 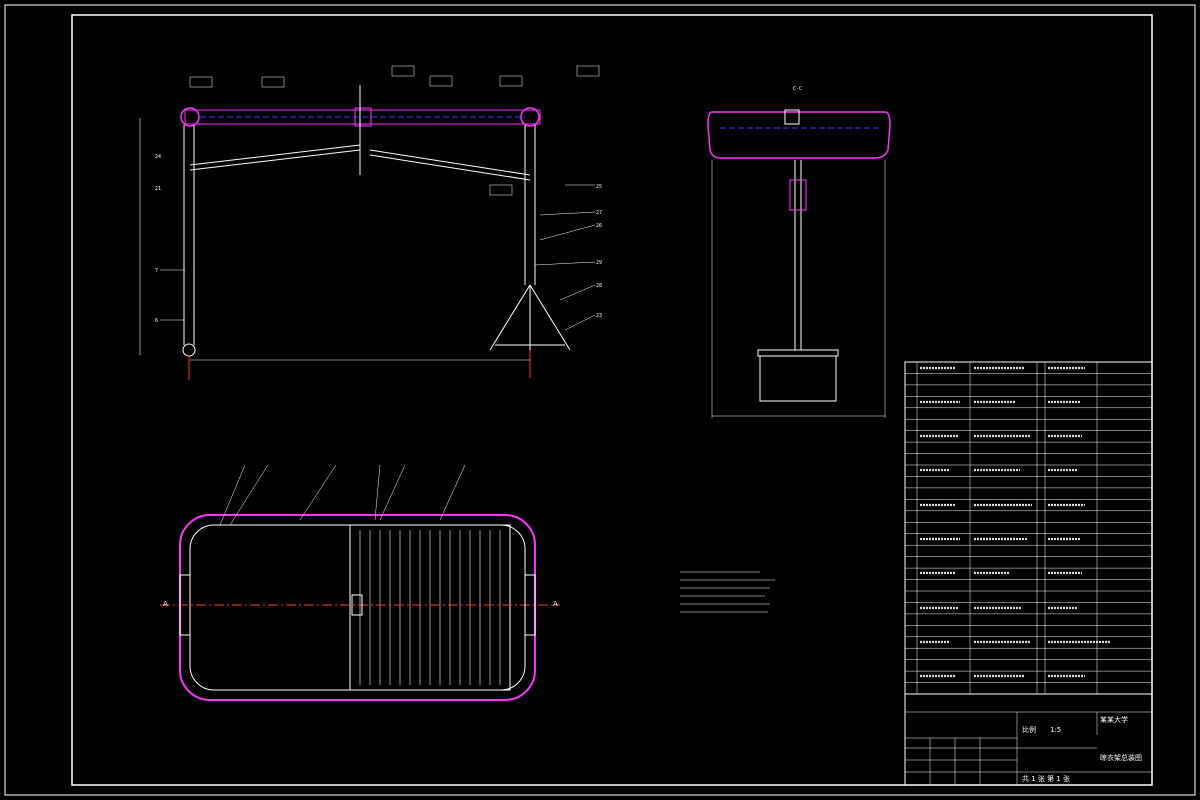 I want to click on svg-text: 29, so click(x=599, y=263).